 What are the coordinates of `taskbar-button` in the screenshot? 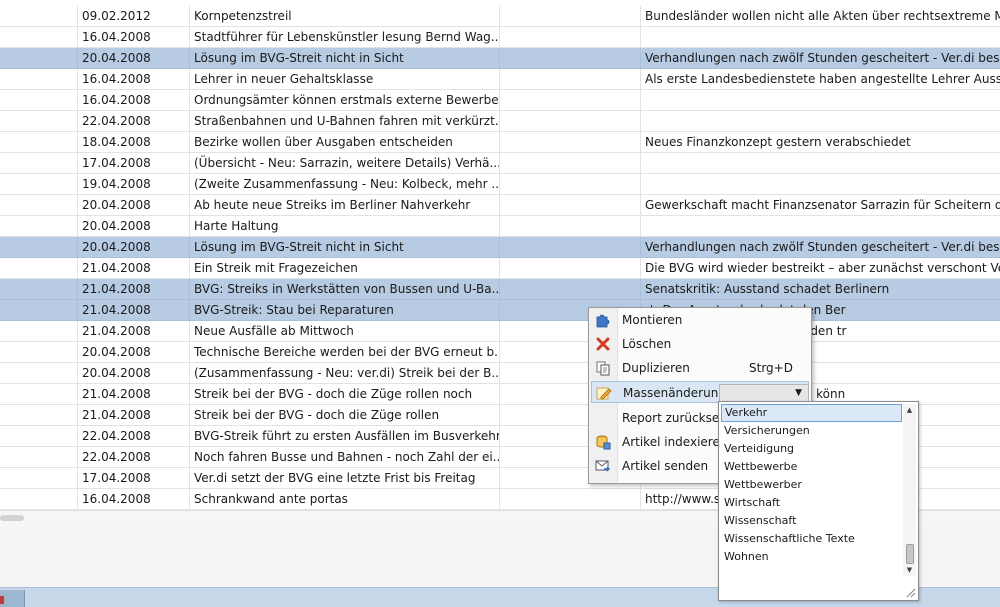 It's located at (12, 598).